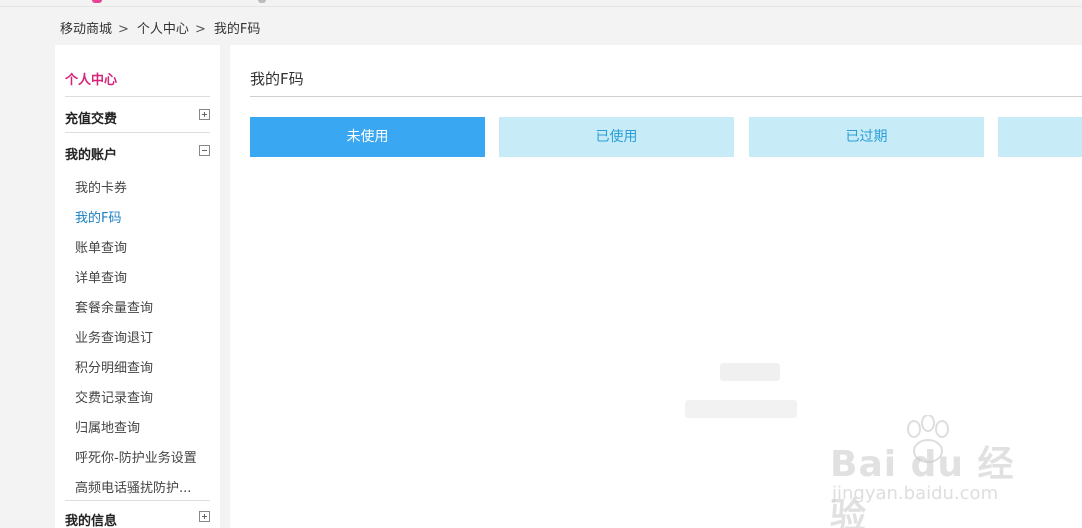 The width and height of the screenshot is (1082, 528). I want to click on breadcrumb: 移动商城 > 个人中心 > 我的F码, so click(163, 27).